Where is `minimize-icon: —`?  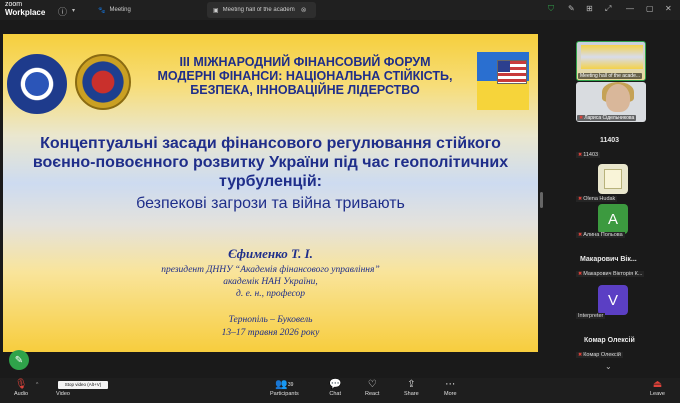
minimize-icon: — is located at coordinates (630, 8).